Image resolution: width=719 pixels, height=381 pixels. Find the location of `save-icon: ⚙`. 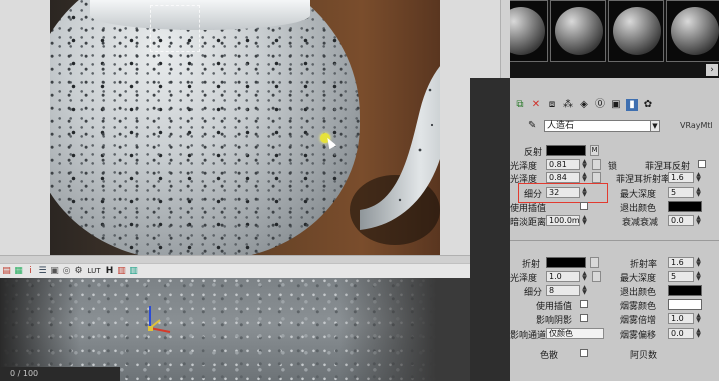

save-icon: ⚙ is located at coordinates (78, 271).